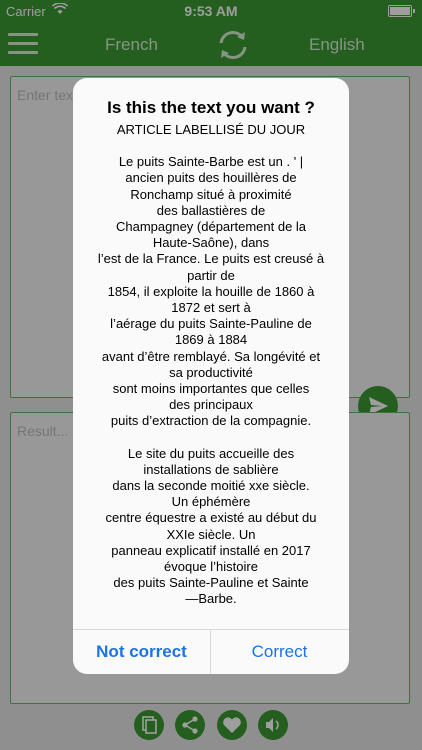  What do you see at coordinates (211, 324) in the screenshot?
I see `alert-text-line: l’aérage du puits Sainte-Pauline de` at bounding box center [211, 324].